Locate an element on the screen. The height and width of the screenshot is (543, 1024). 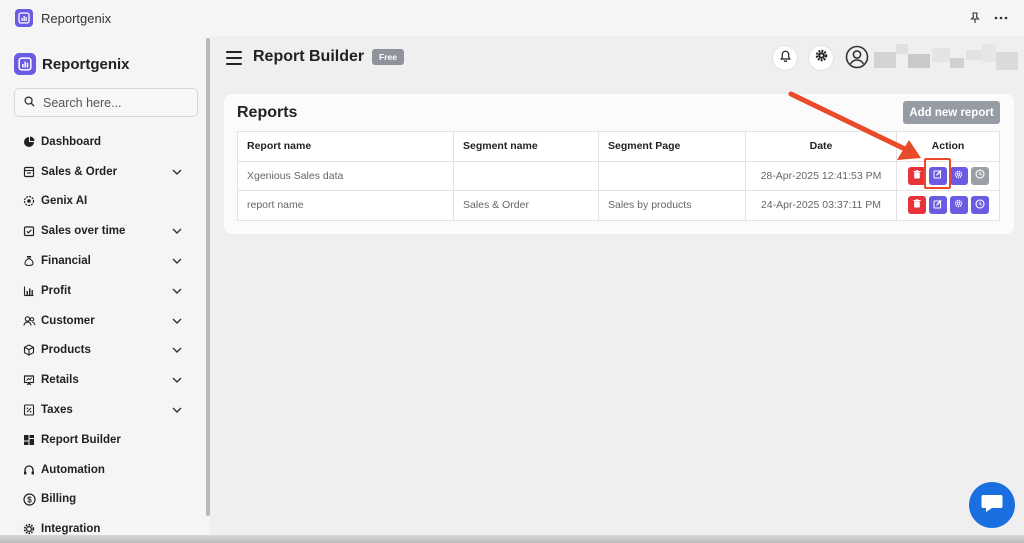
main-header: Report Builder Free is located at coordinates (619, 61).